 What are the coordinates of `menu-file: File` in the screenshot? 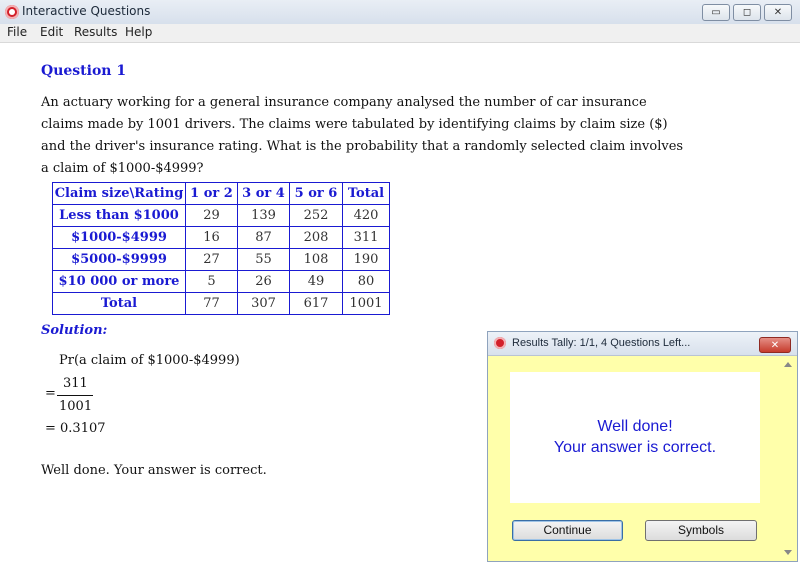 It's located at (17, 32).